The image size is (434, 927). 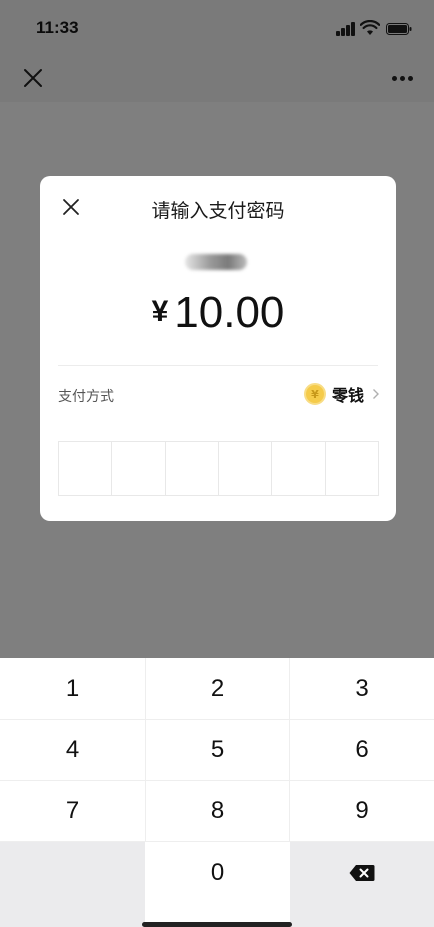 What do you see at coordinates (72, 810) in the screenshot?
I see `key-7: 7` at bounding box center [72, 810].